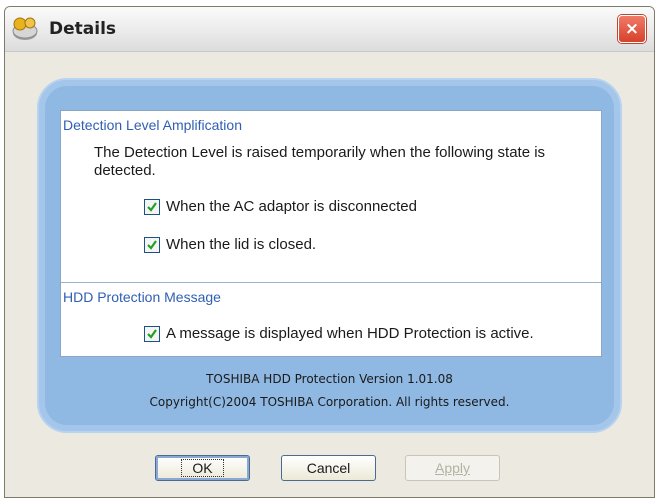  I want to click on checkbox-ac-adaptor-disconnected: When the AC adaptor is disconnected, so click(280, 206).